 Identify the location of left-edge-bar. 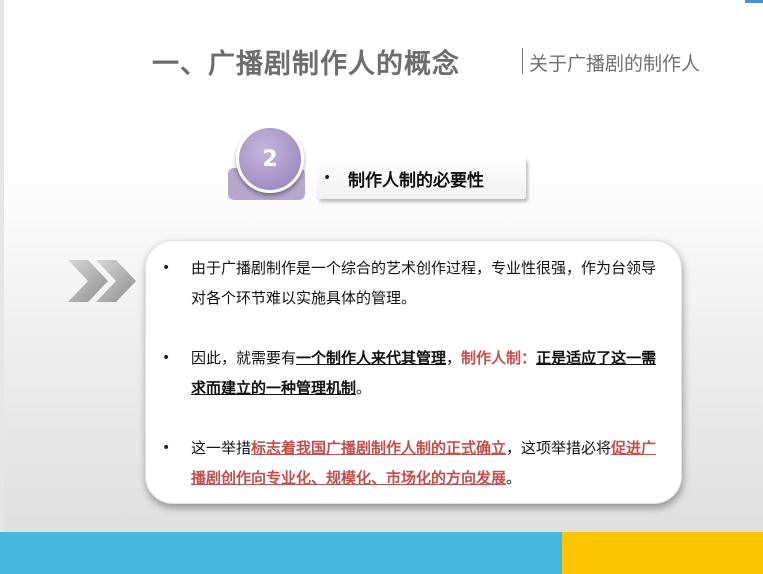
(2, 266).